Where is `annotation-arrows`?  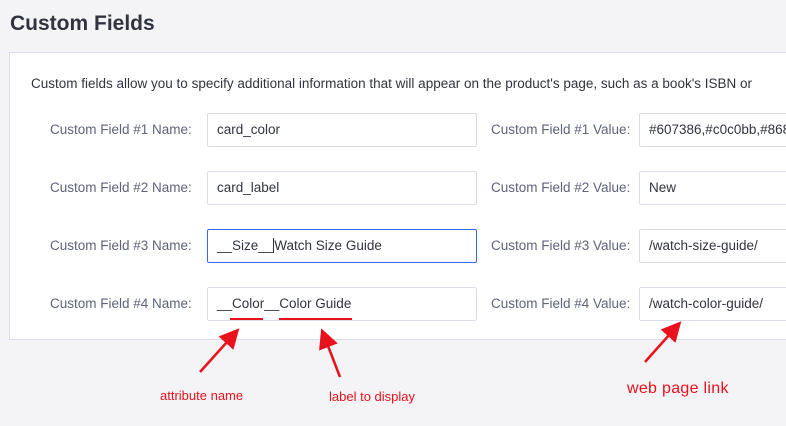
annotation-arrows is located at coordinates (440, 349).